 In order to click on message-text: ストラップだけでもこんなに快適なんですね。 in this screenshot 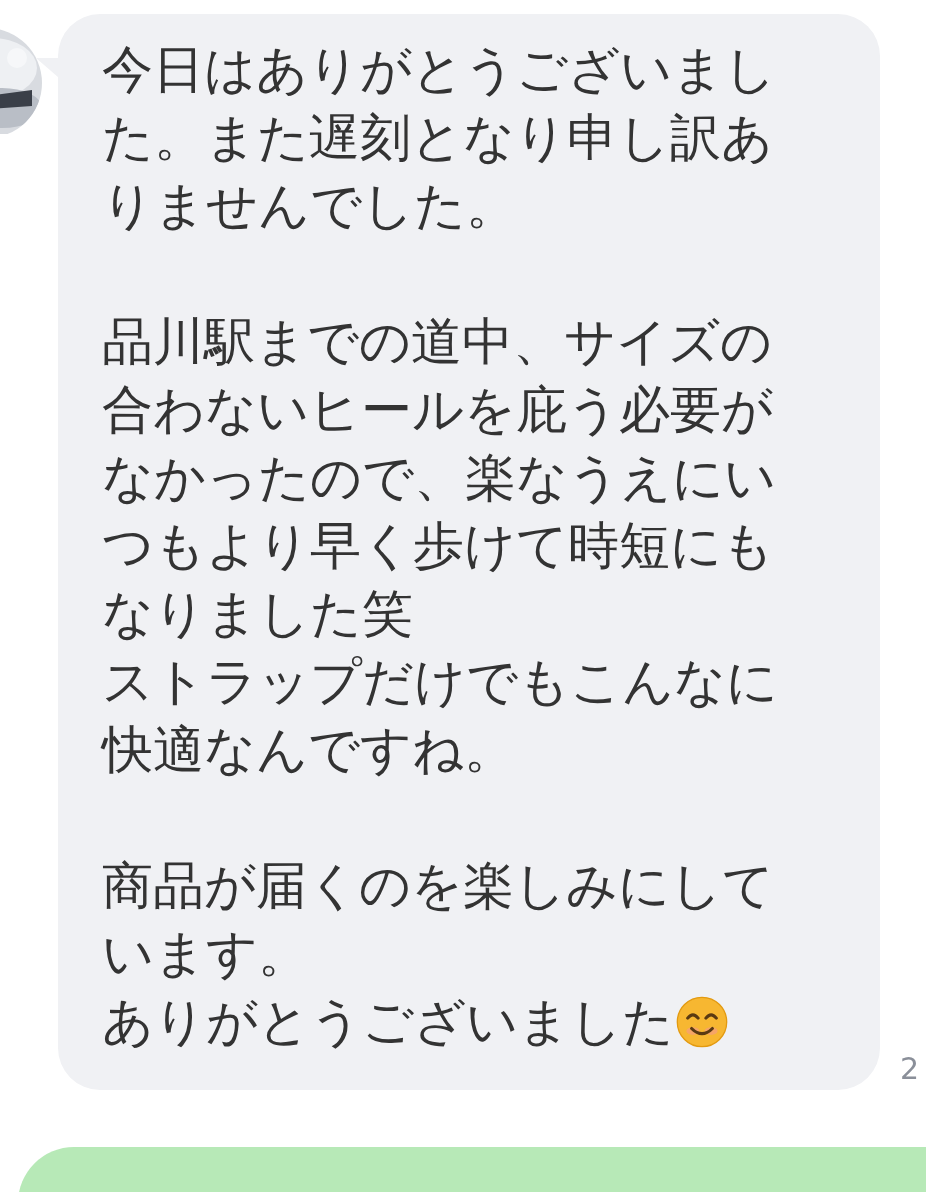, I will do `click(440, 716)`.